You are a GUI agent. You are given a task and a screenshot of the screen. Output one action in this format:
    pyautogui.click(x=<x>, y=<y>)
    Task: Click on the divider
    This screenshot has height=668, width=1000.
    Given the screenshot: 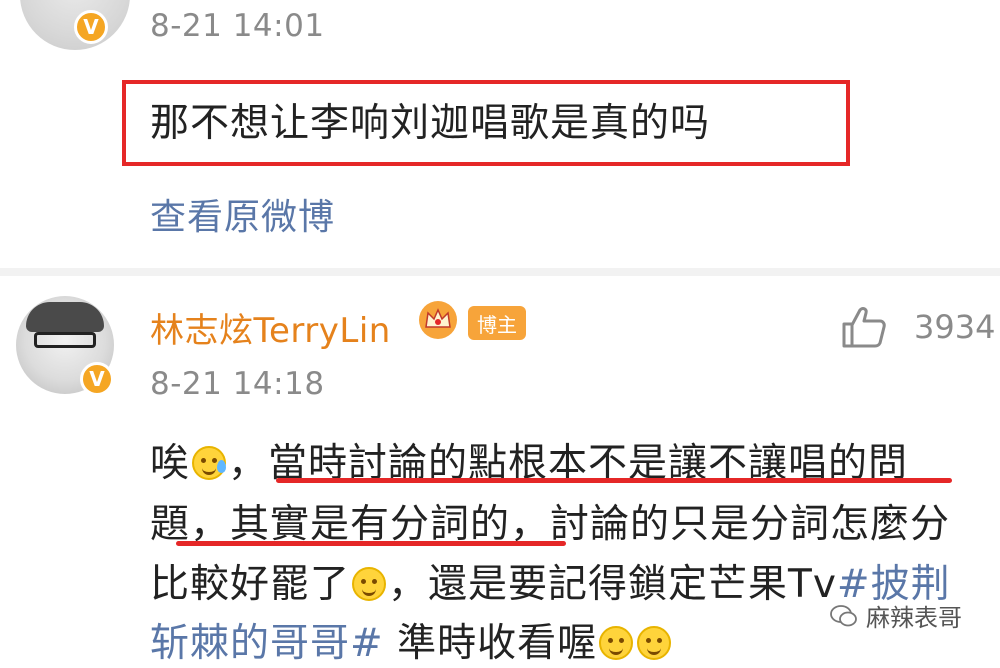 What is the action you would take?
    pyautogui.click(x=500, y=272)
    